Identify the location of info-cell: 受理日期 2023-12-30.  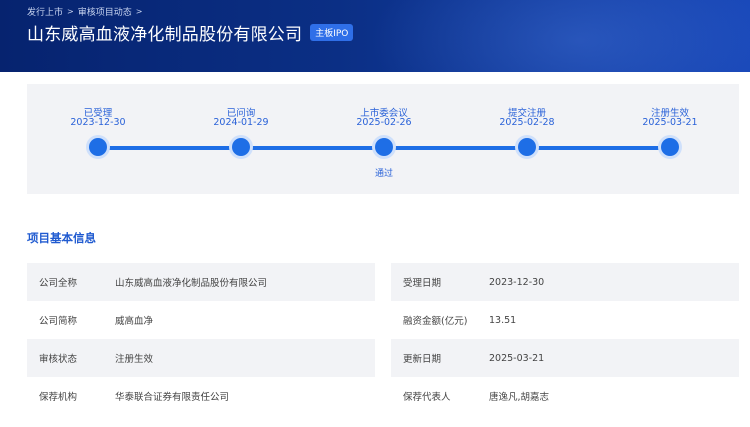
(565, 282).